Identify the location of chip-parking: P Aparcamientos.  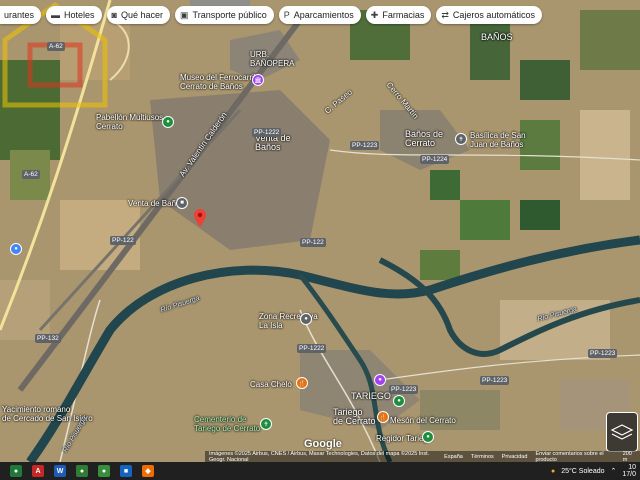
(319, 15).